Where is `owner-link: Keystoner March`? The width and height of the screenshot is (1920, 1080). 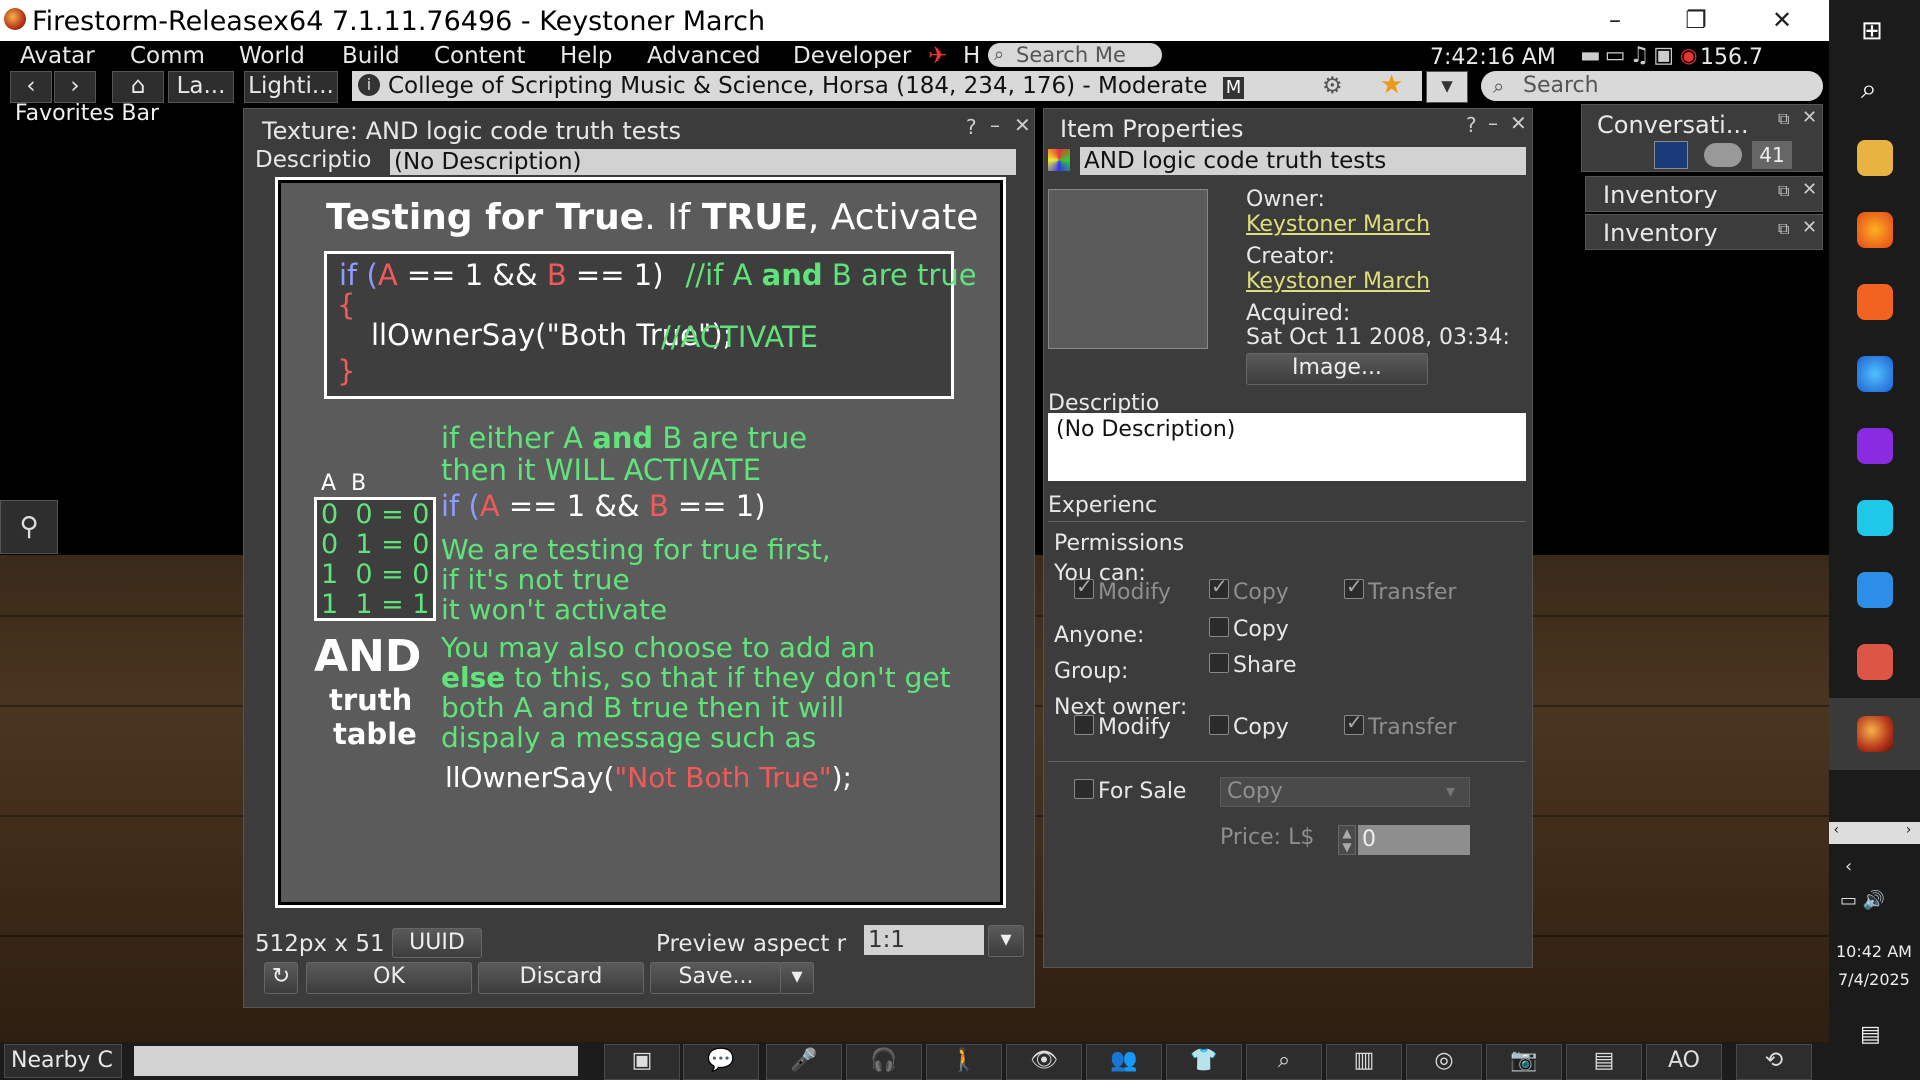 owner-link: Keystoner March is located at coordinates (1338, 224).